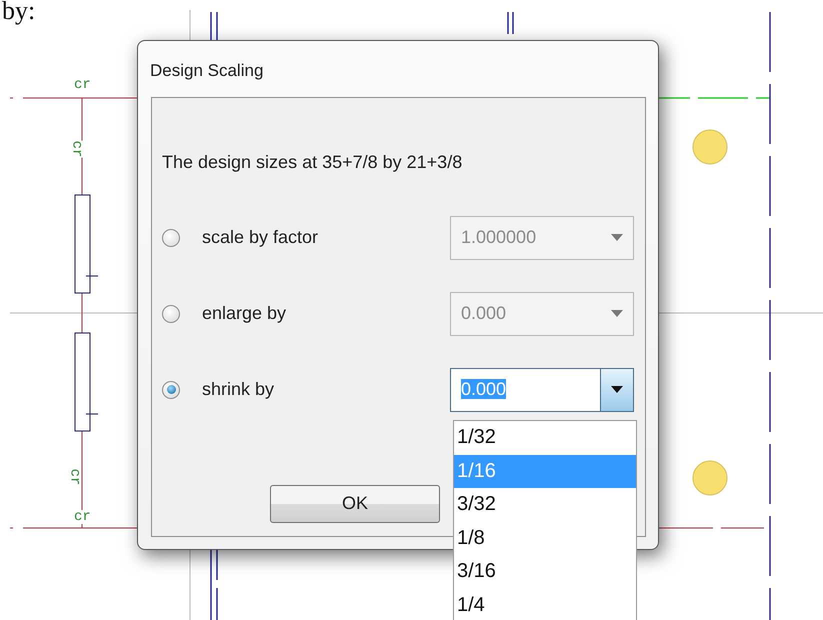  Describe the element at coordinates (238, 389) in the screenshot. I see `option-label: shrink by` at that location.